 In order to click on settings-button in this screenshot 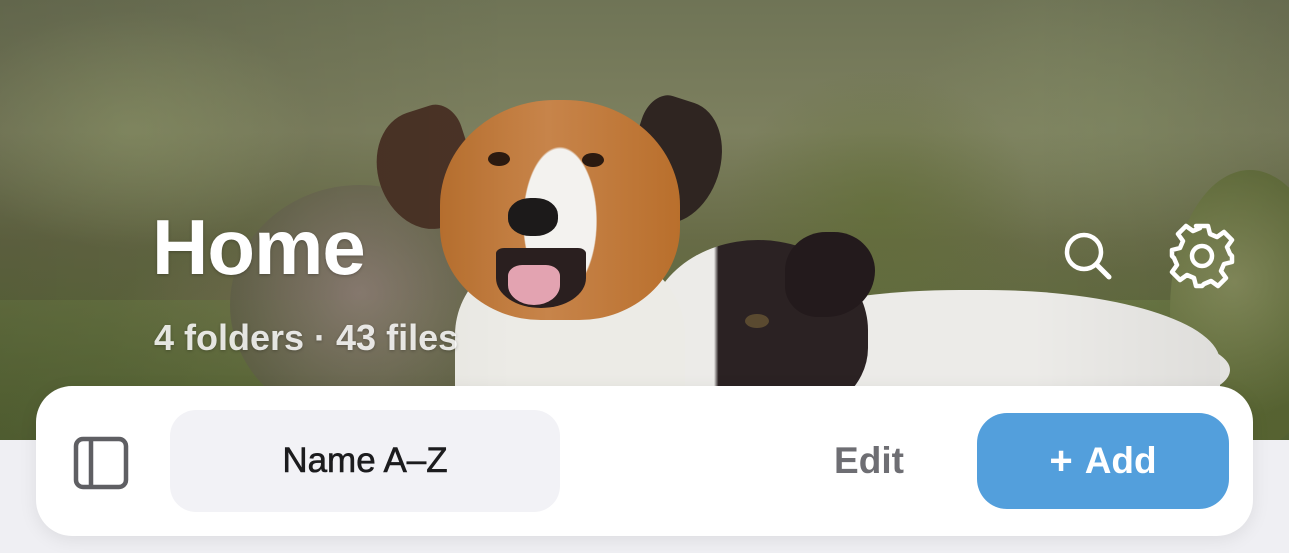, I will do `click(1202, 256)`.